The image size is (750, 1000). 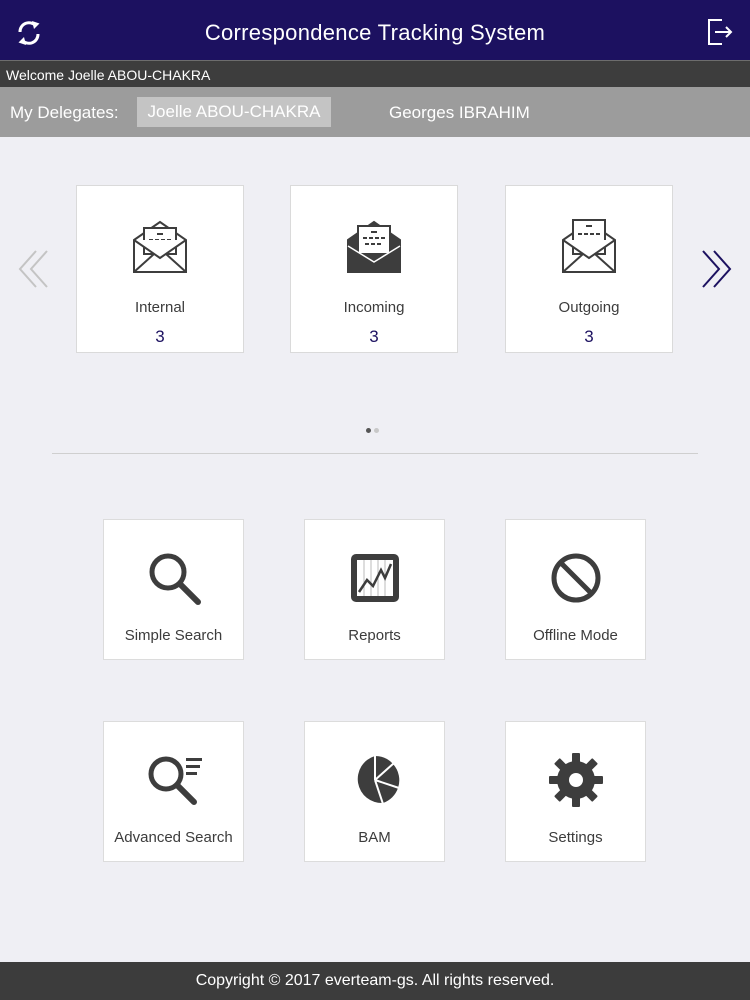 I want to click on tile-label: Advanced Search, so click(x=173, y=837).